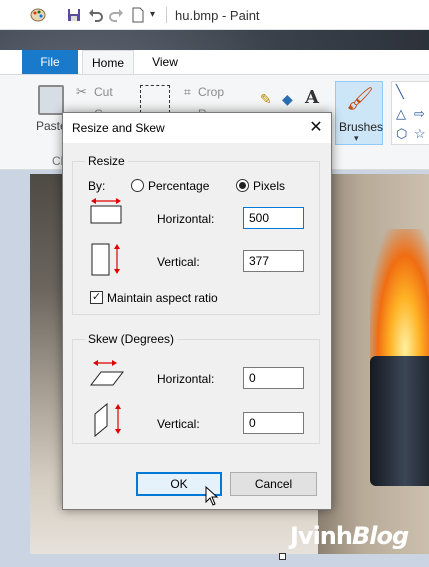 Image resolution: width=429 pixels, height=567 pixels. Describe the element at coordinates (51, 100) in the screenshot. I see `clipboard-icon` at that location.